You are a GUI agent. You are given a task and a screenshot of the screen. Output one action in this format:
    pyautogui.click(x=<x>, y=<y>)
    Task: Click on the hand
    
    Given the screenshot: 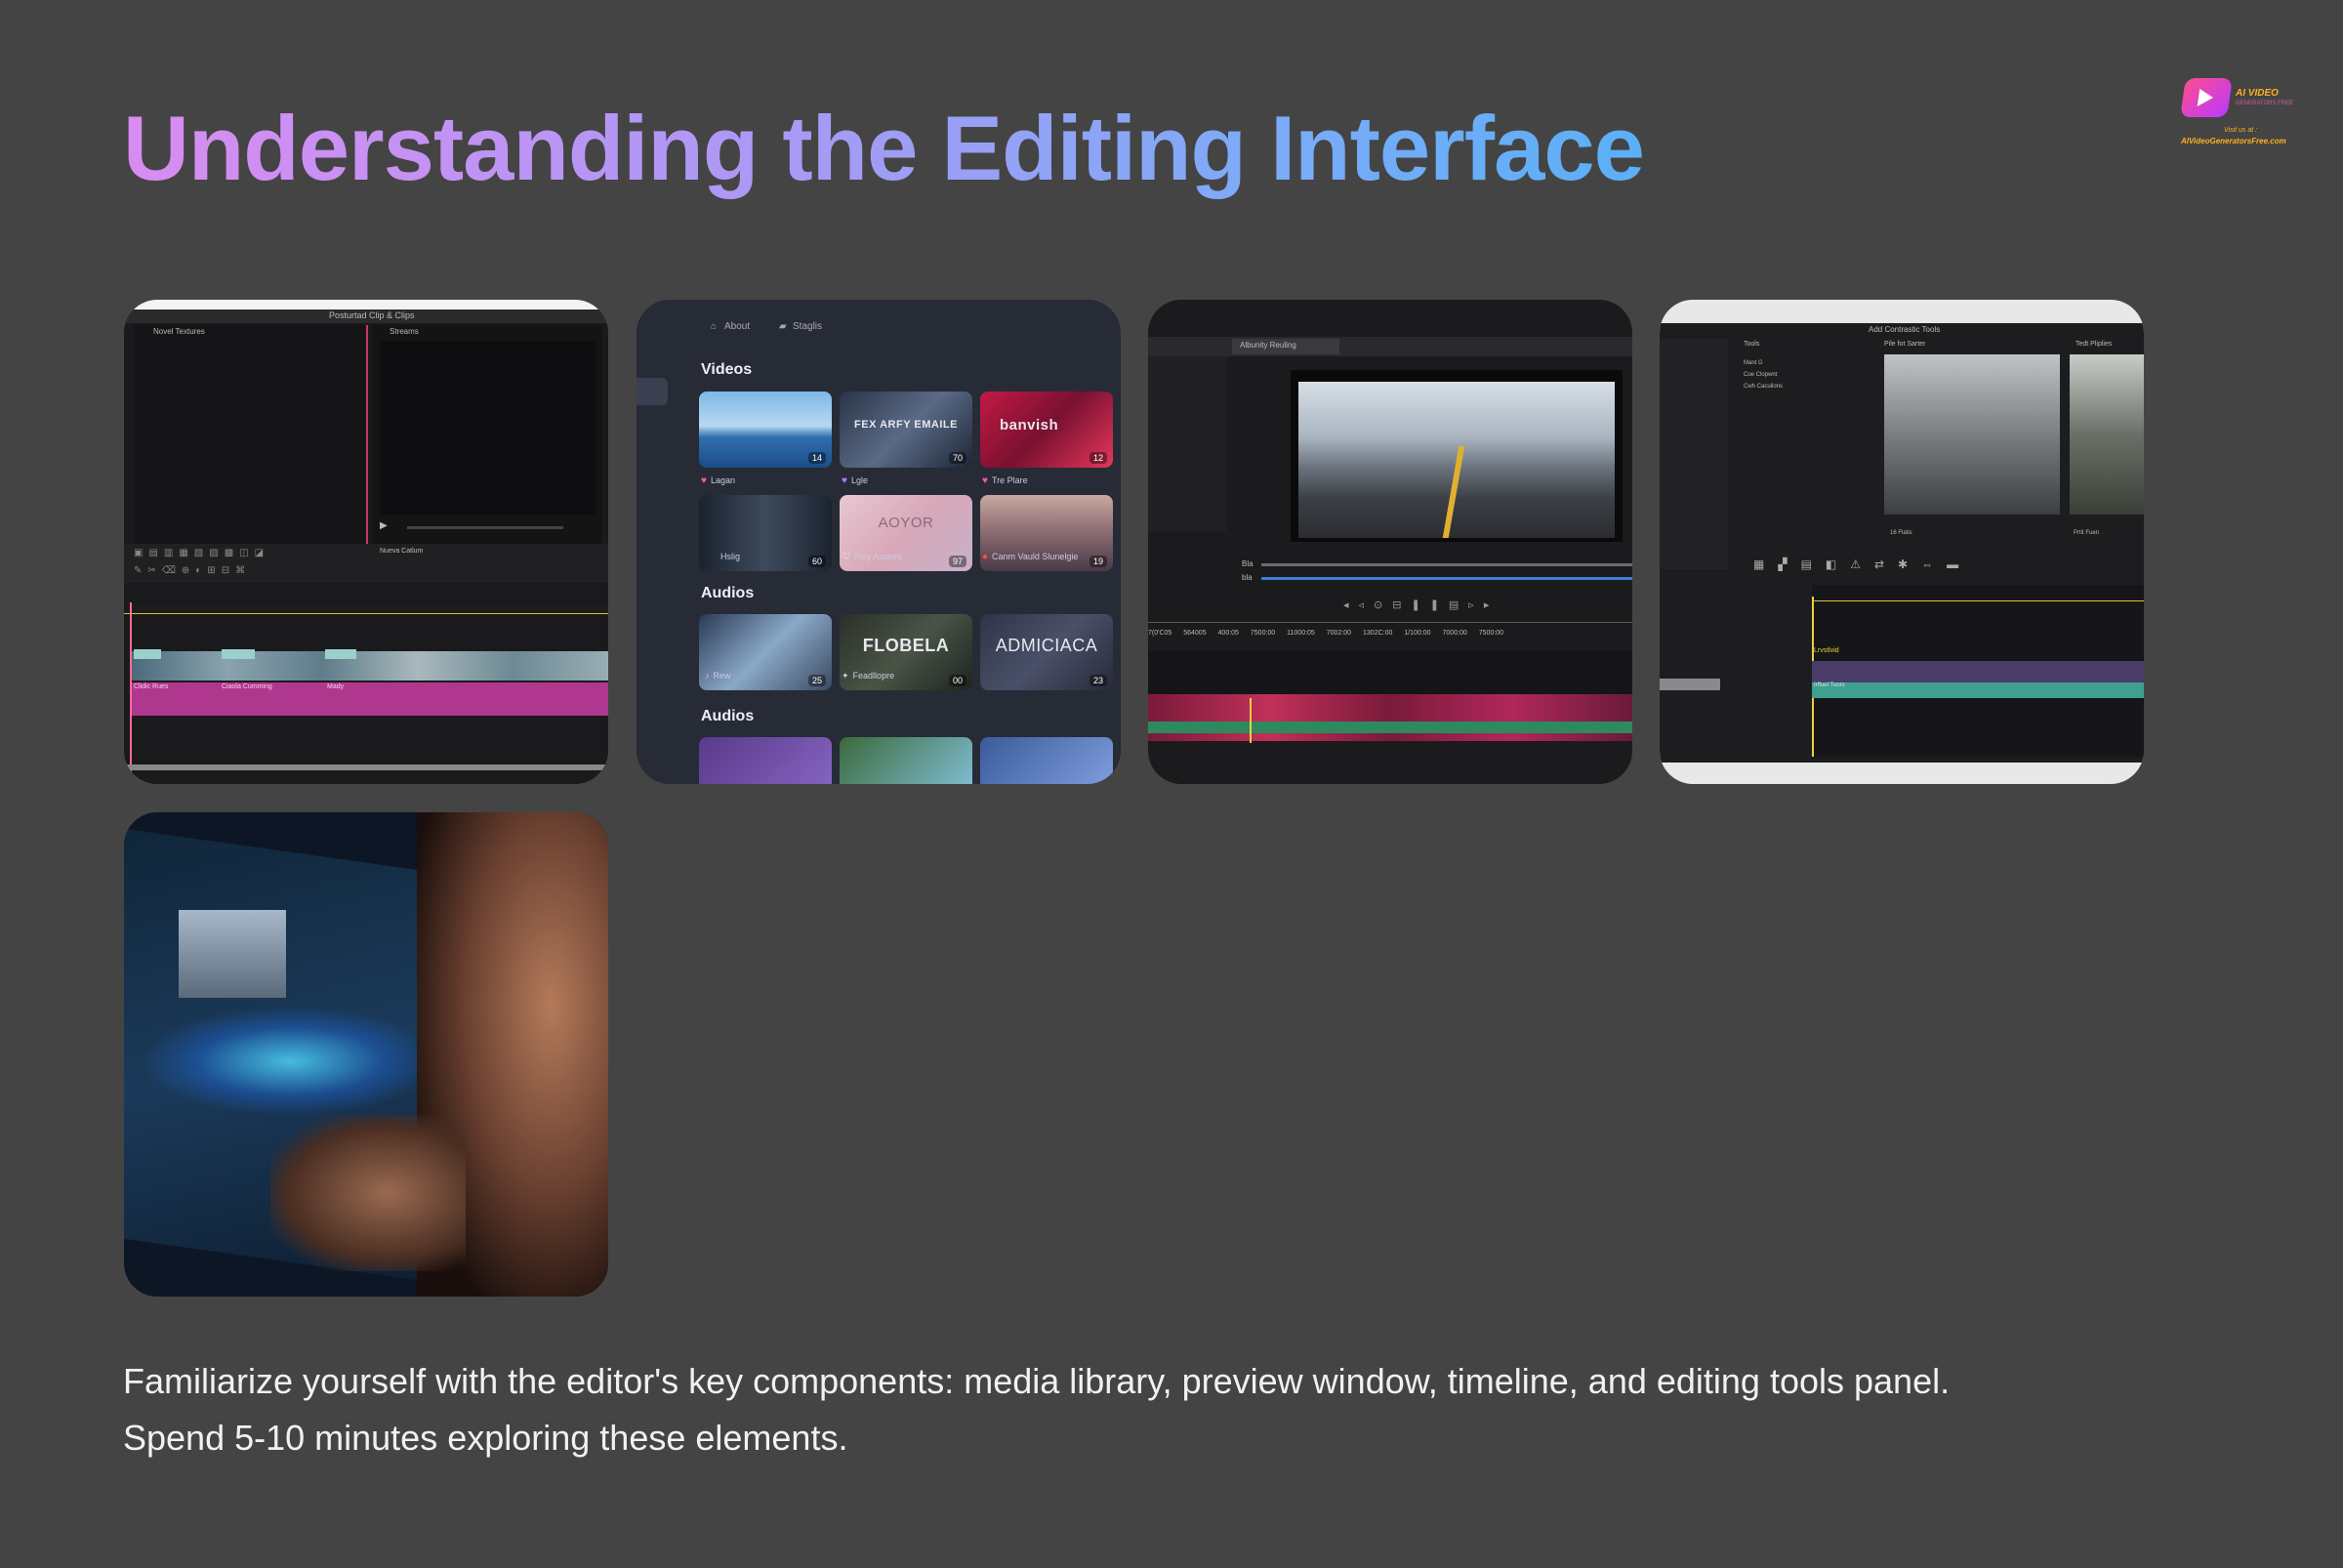 What is the action you would take?
    pyautogui.click(x=368, y=1193)
    